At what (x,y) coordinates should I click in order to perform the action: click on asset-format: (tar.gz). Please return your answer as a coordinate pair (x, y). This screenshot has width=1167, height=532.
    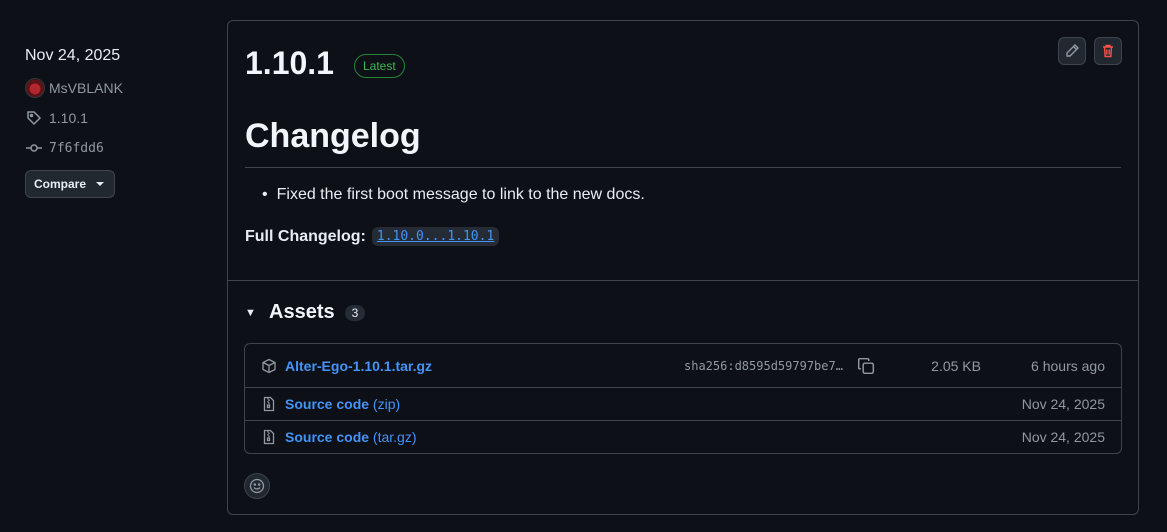
    Looking at the image, I should click on (395, 437).